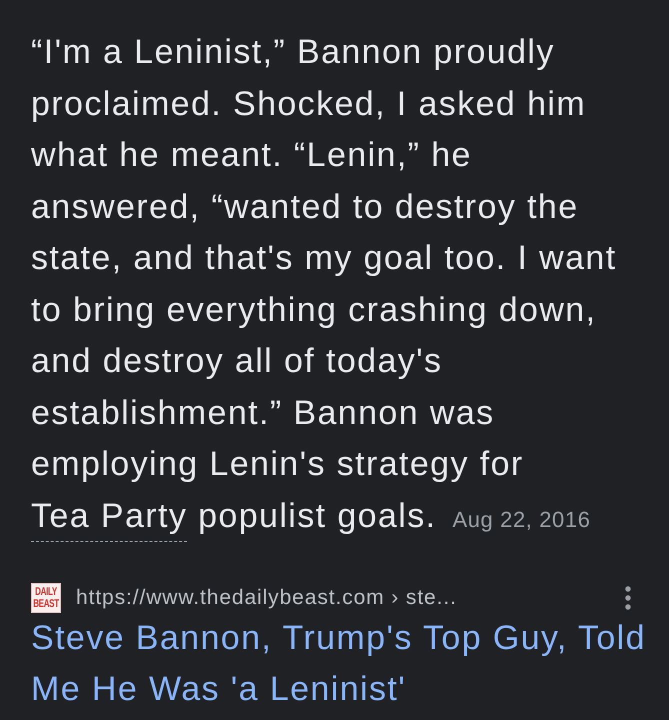  I want to click on site-logo: DAILY BEAST, so click(46, 598).